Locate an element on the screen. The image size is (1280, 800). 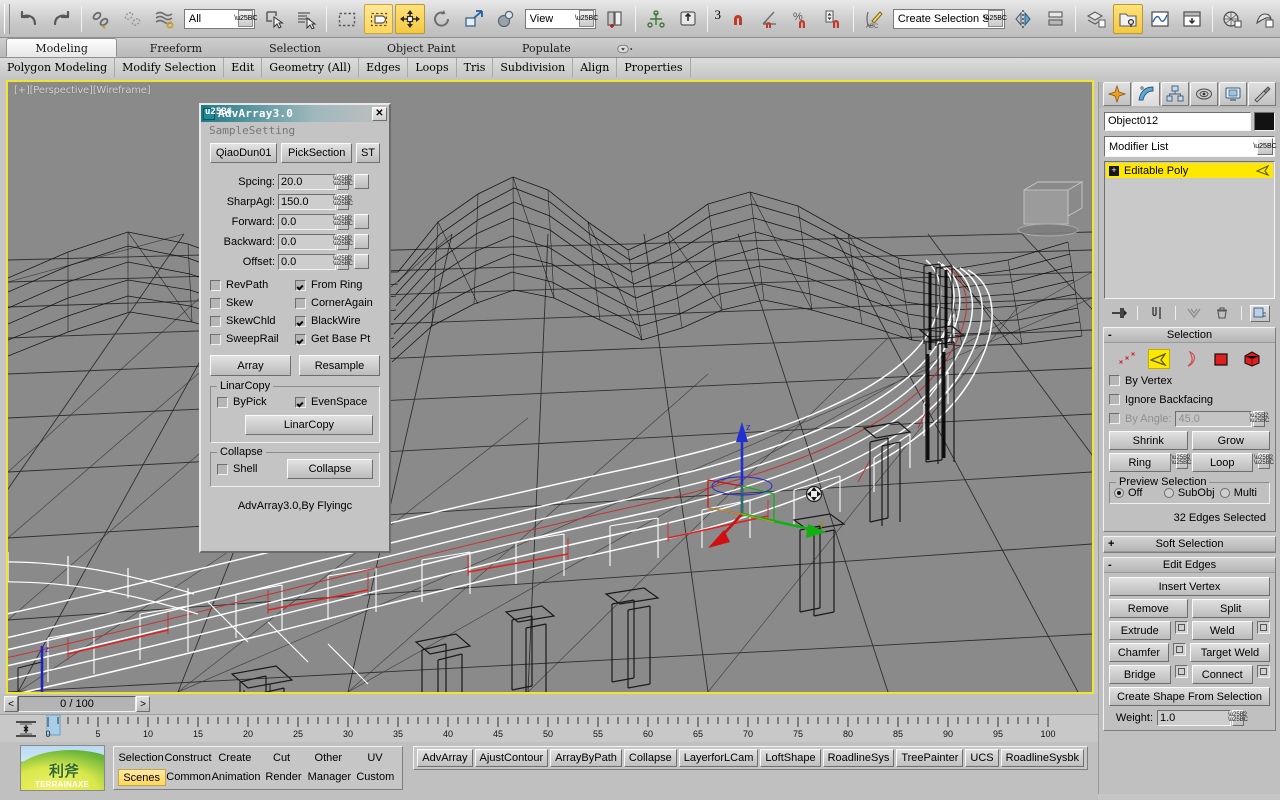
by-angle-checkbox: By Angle: 45.0 \u25B2 \u25BC is located at coordinates (1189, 418).